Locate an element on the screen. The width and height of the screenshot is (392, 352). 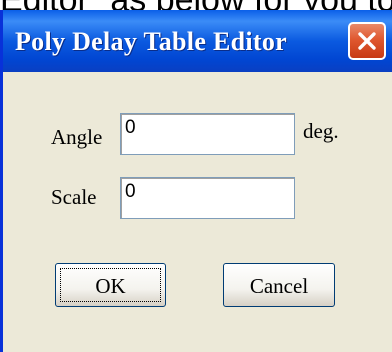
angle-label: Angle is located at coordinates (77, 137).